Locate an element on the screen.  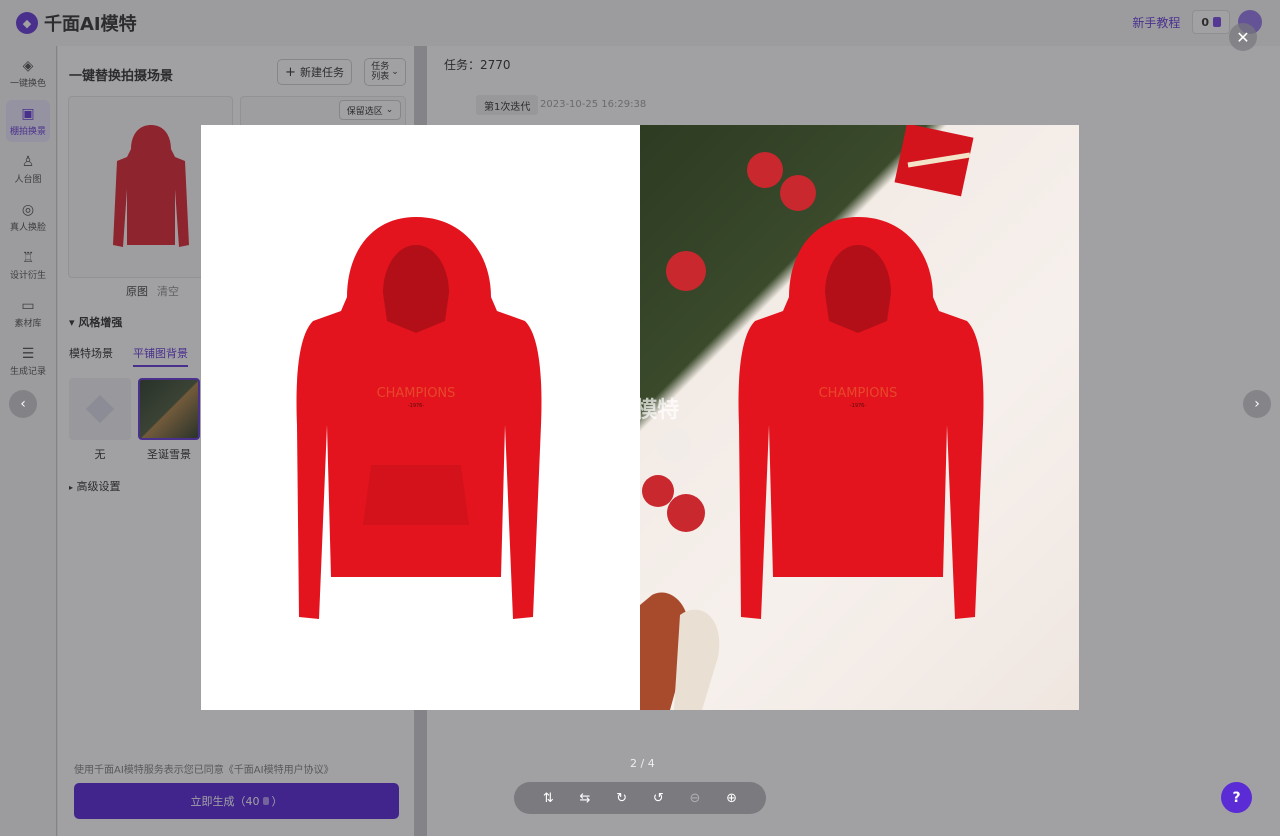
viewer-toolbar: ⇅ ⇆ ↻ ↺ ⊖ ⊕ is located at coordinates (640, 798).